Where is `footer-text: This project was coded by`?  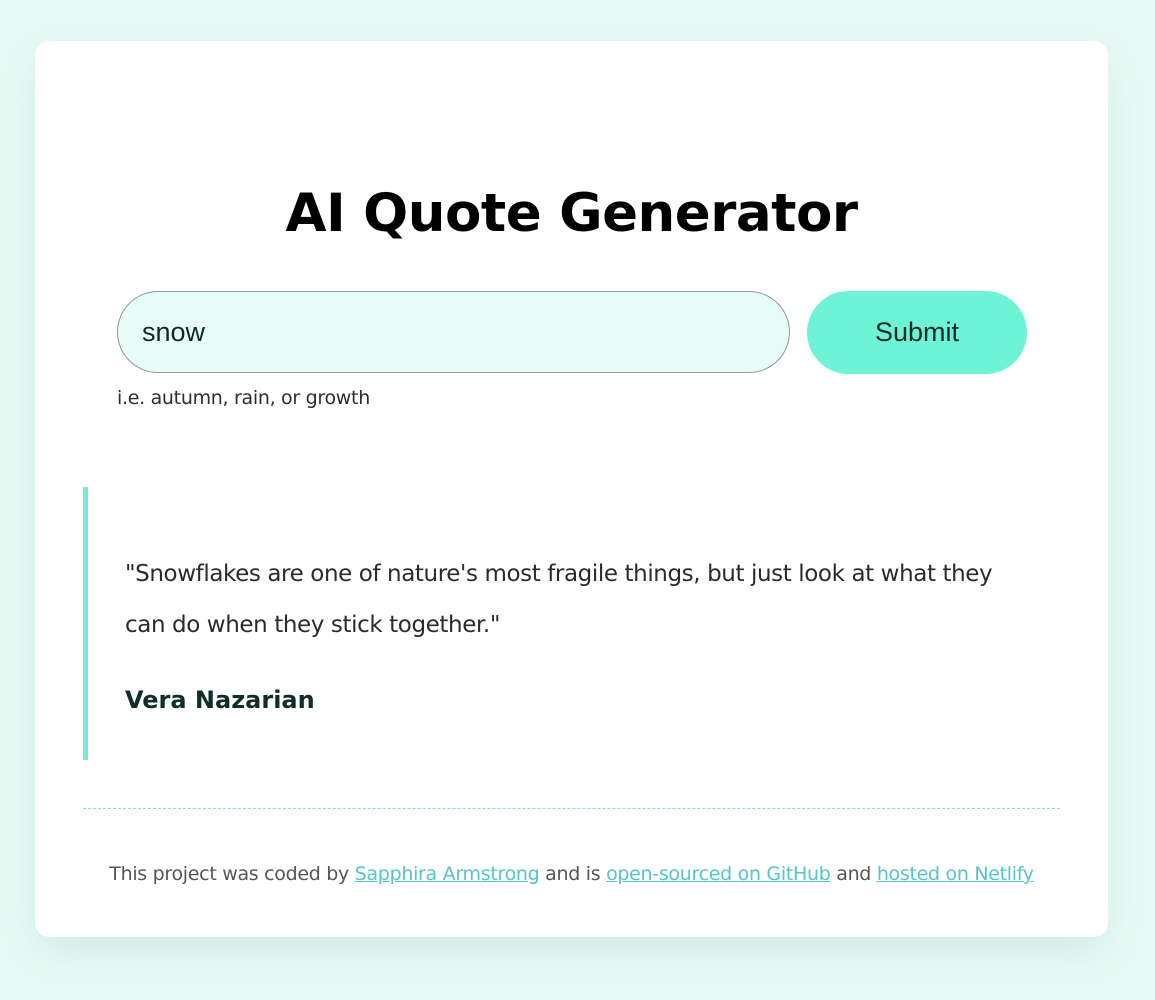 footer-text: This project was coded by is located at coordinates (232, 874).